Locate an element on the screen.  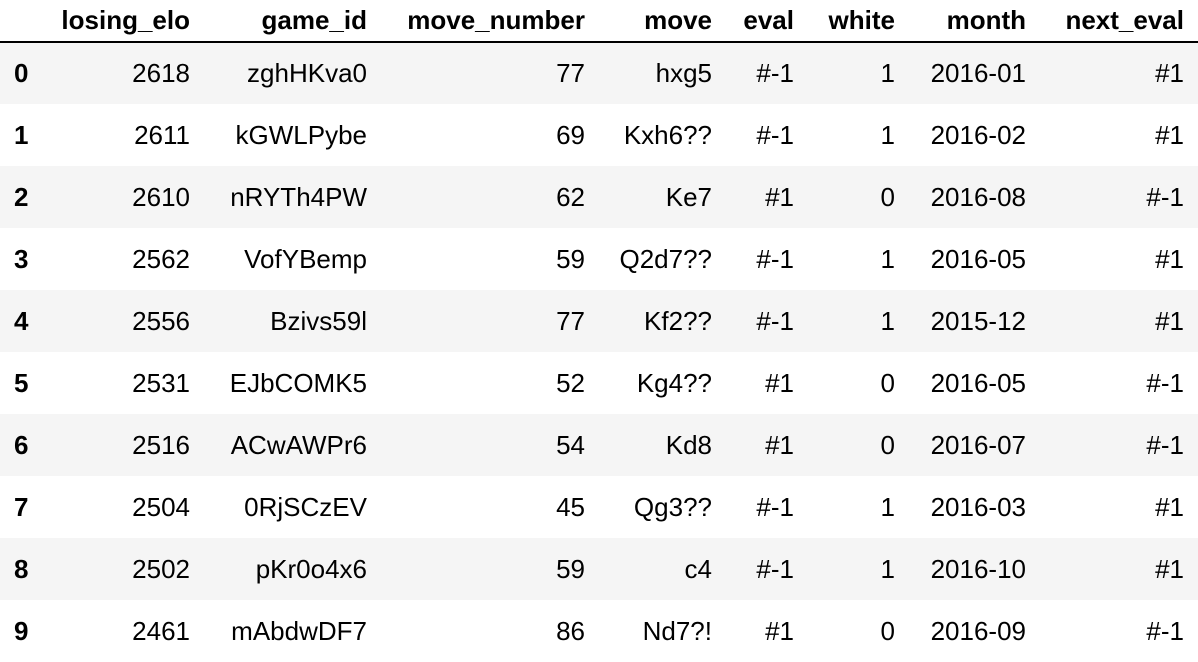
row-index: 9 is located at coordinates (21, 630).